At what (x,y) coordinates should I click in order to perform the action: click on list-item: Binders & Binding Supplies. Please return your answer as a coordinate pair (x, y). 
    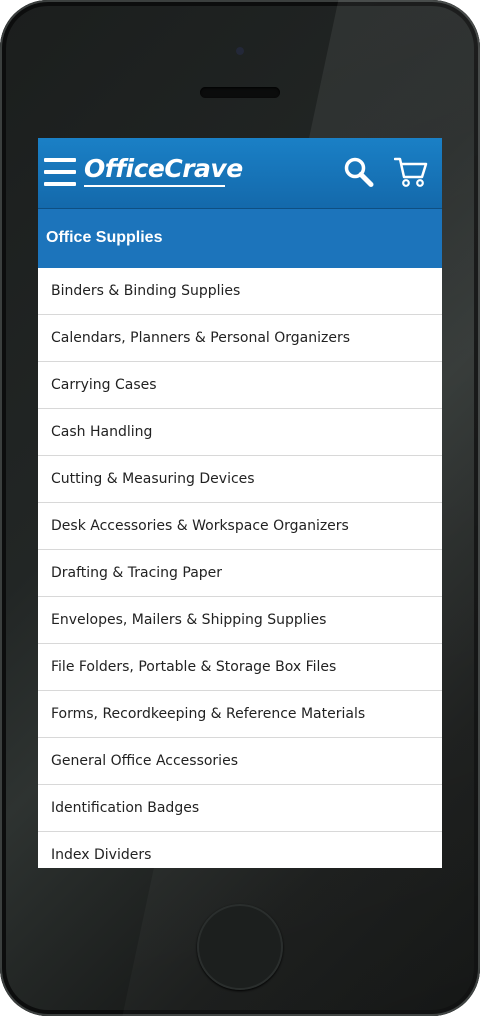
    Looking at the image, I should click on (240, 291).